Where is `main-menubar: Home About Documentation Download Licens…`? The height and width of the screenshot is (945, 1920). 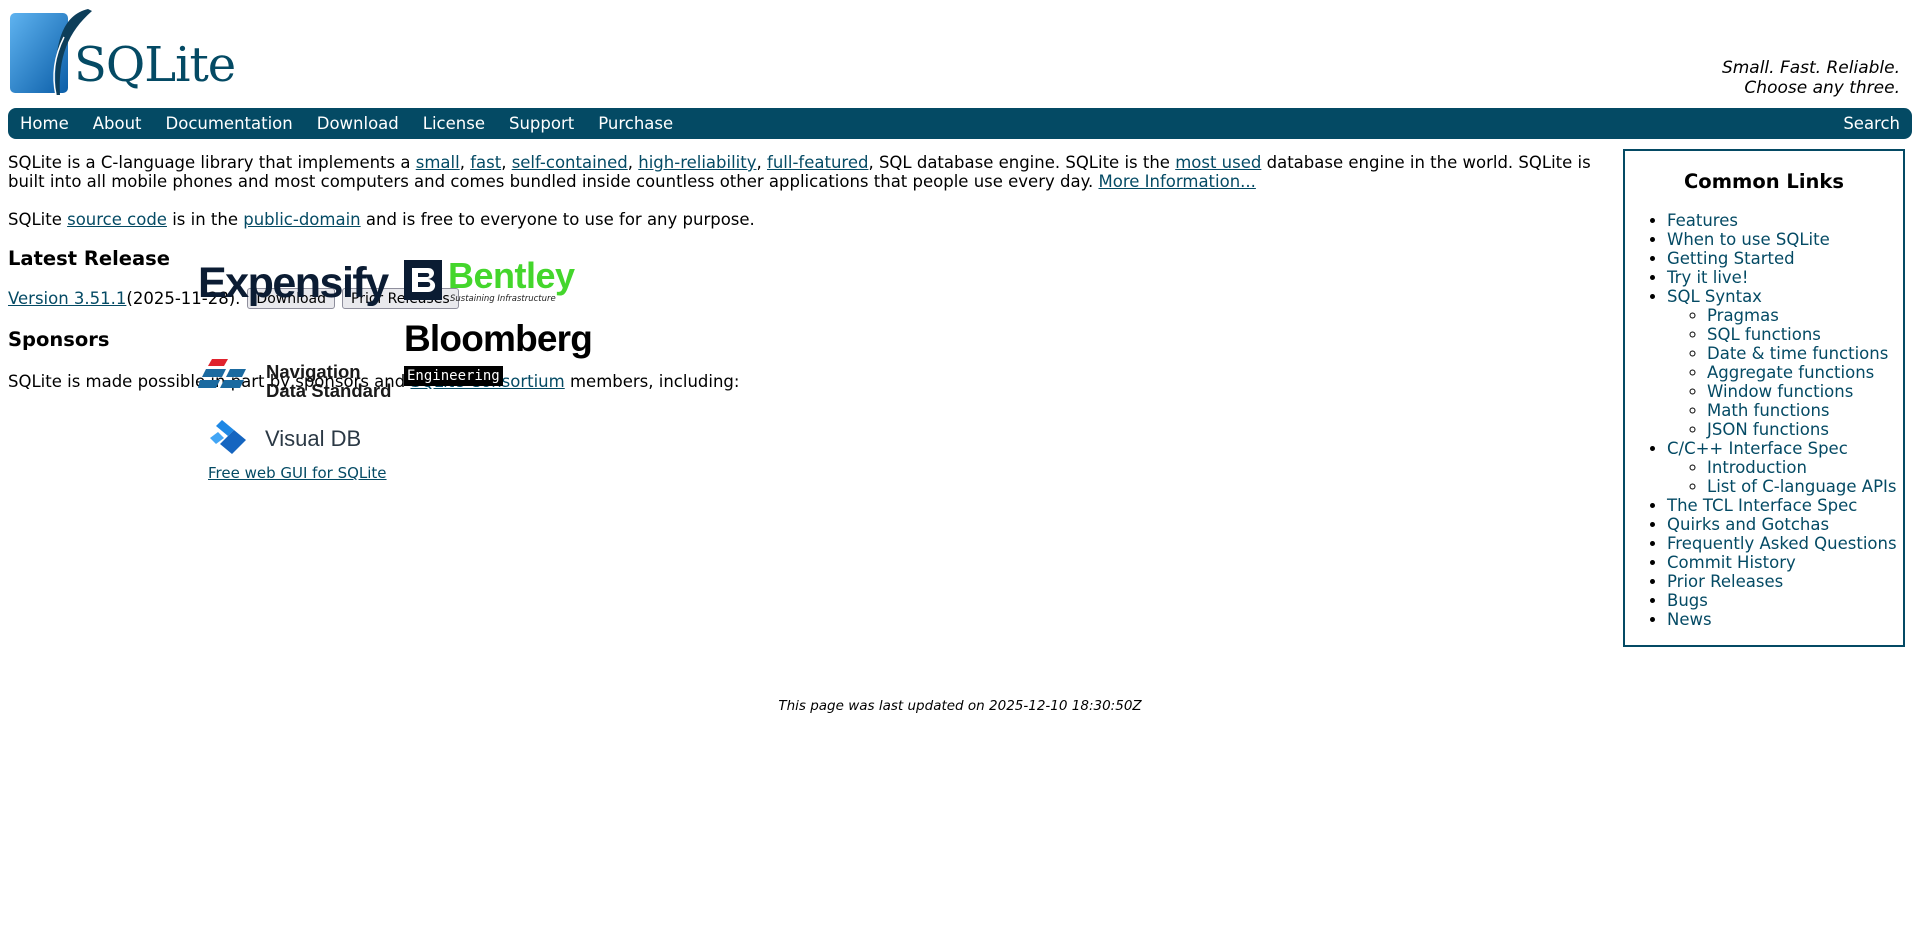
main-menubar: Home About Documentation Download Licens… is located at coordinates (960, 123).